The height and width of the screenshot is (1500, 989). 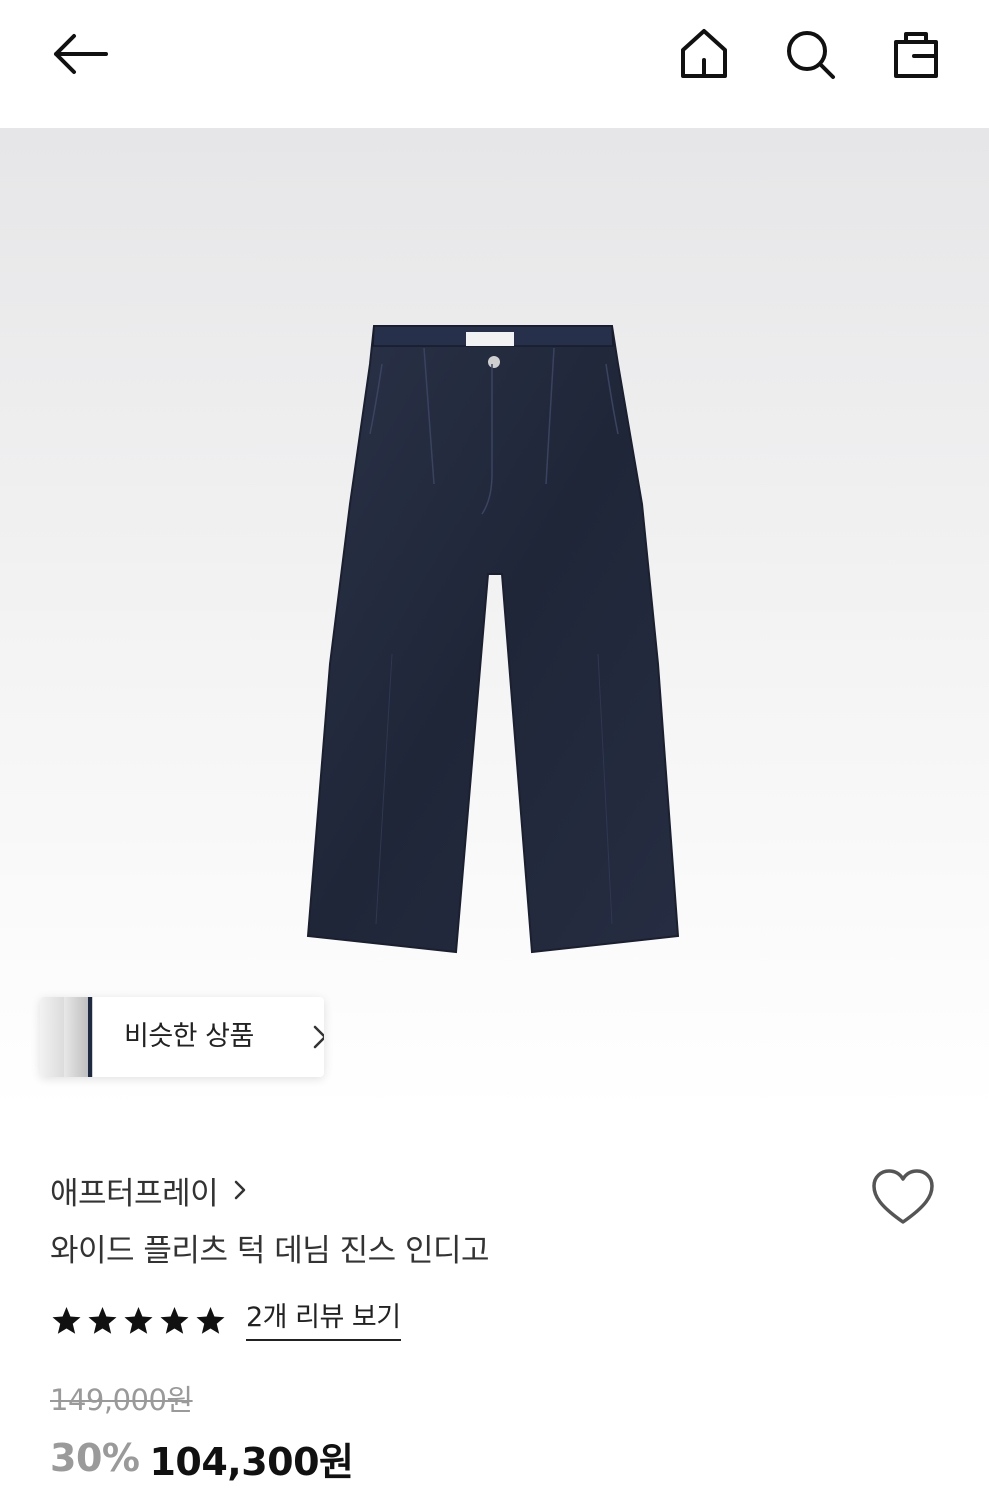 I want to click on star-rating, so click(x=140, y=1321).